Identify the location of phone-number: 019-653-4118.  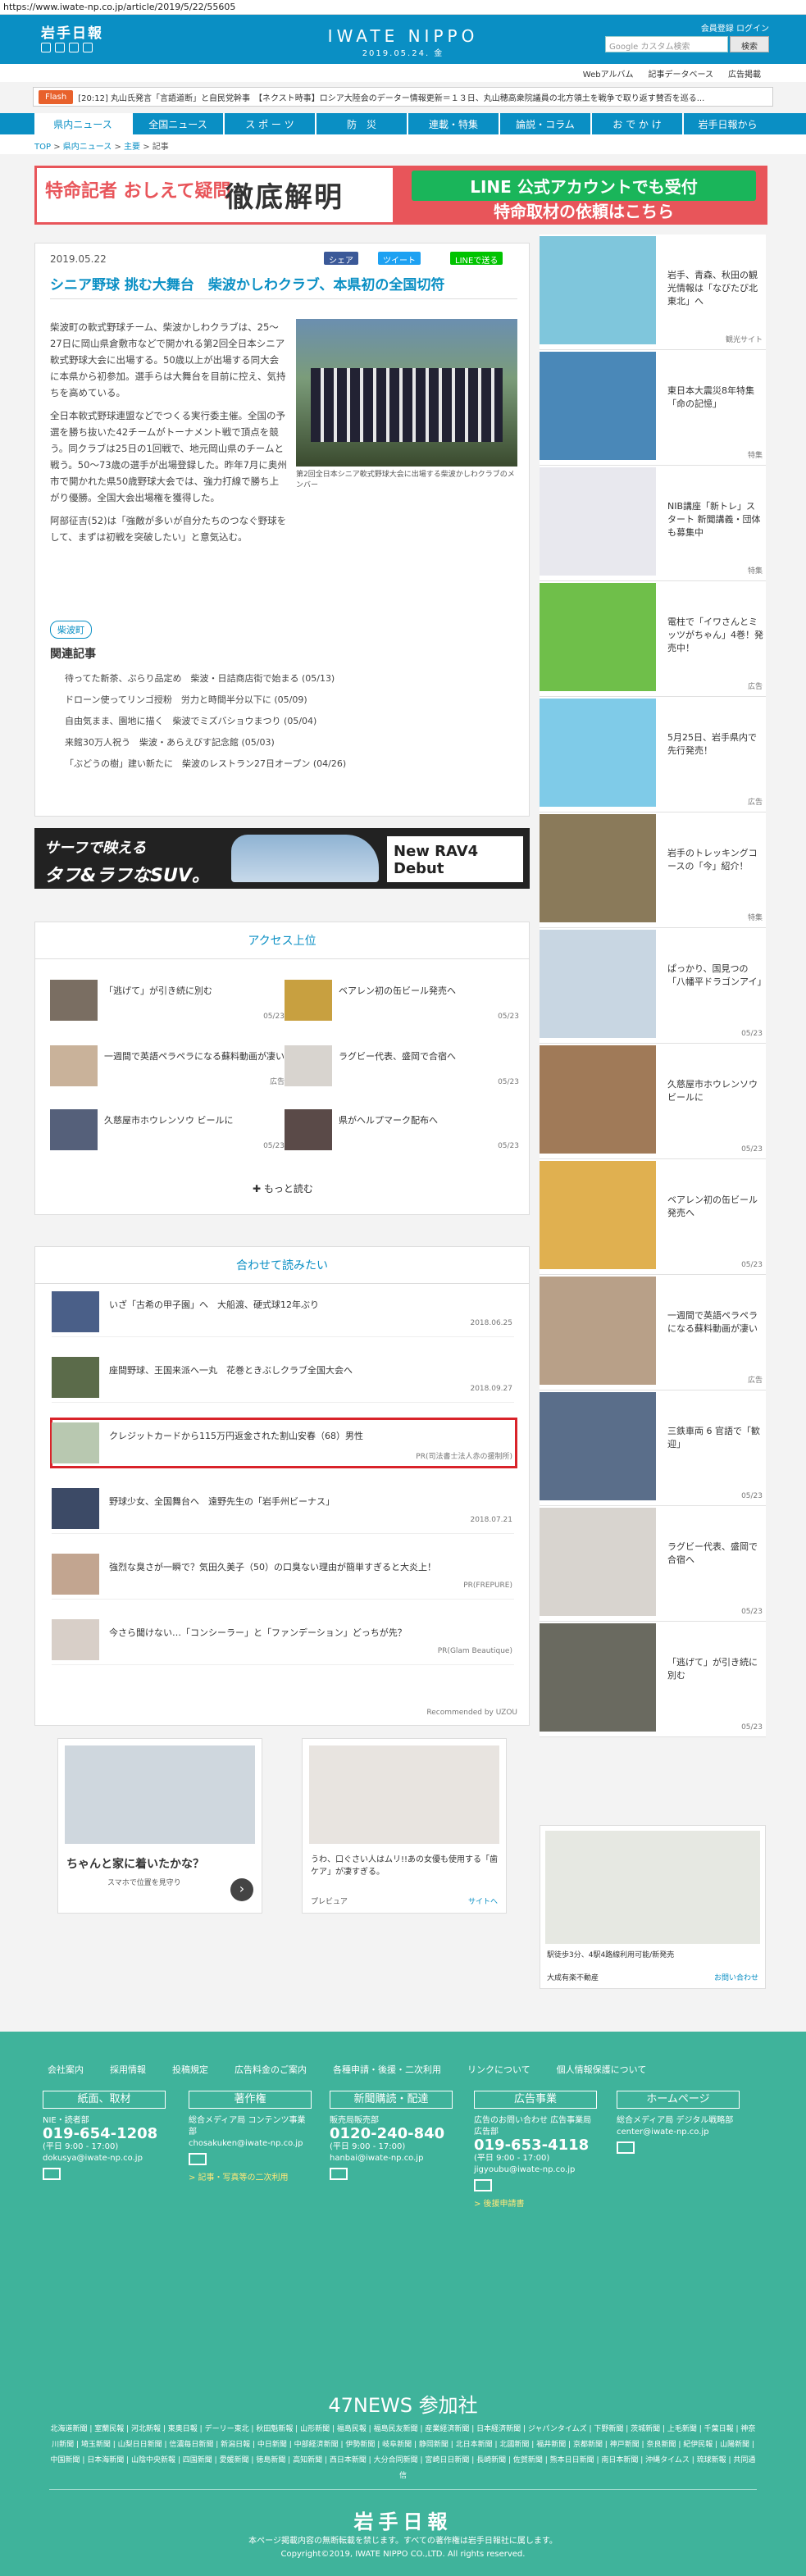
(535, 2145).